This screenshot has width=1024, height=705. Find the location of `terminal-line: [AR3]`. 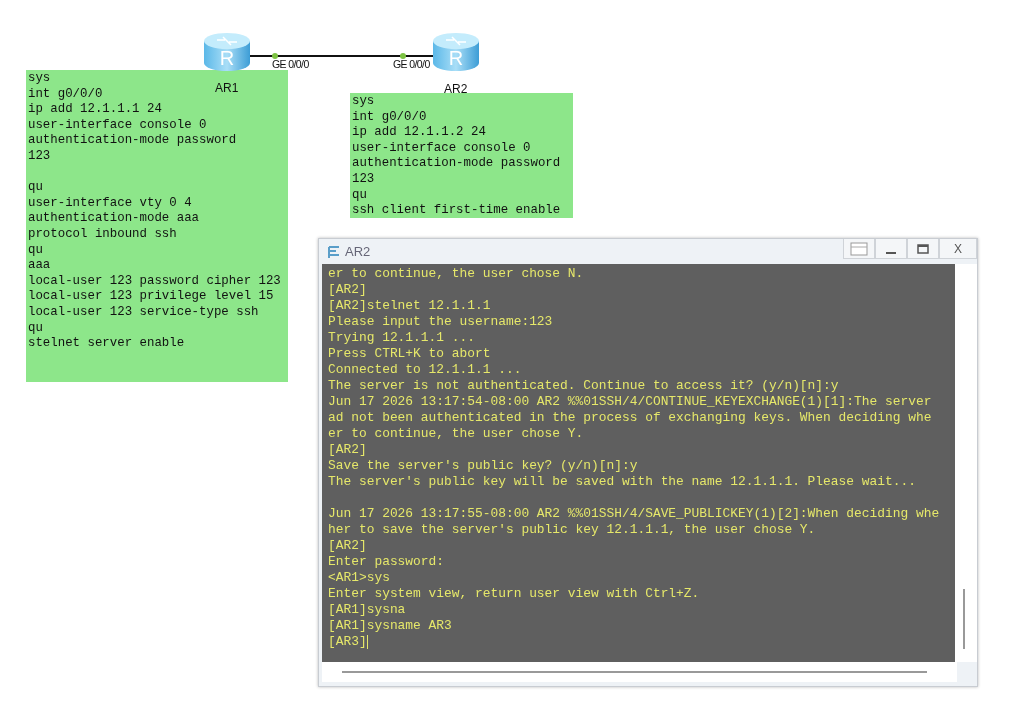

terminal-line: [AR3] is located at coordinates (347, 642).